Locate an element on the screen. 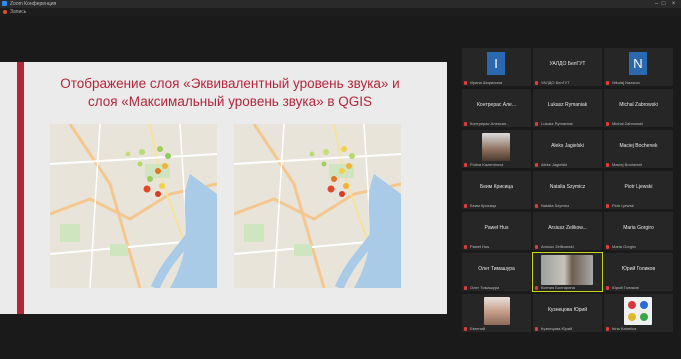  recording-bar: Запись is located at coordinates (340, 12).